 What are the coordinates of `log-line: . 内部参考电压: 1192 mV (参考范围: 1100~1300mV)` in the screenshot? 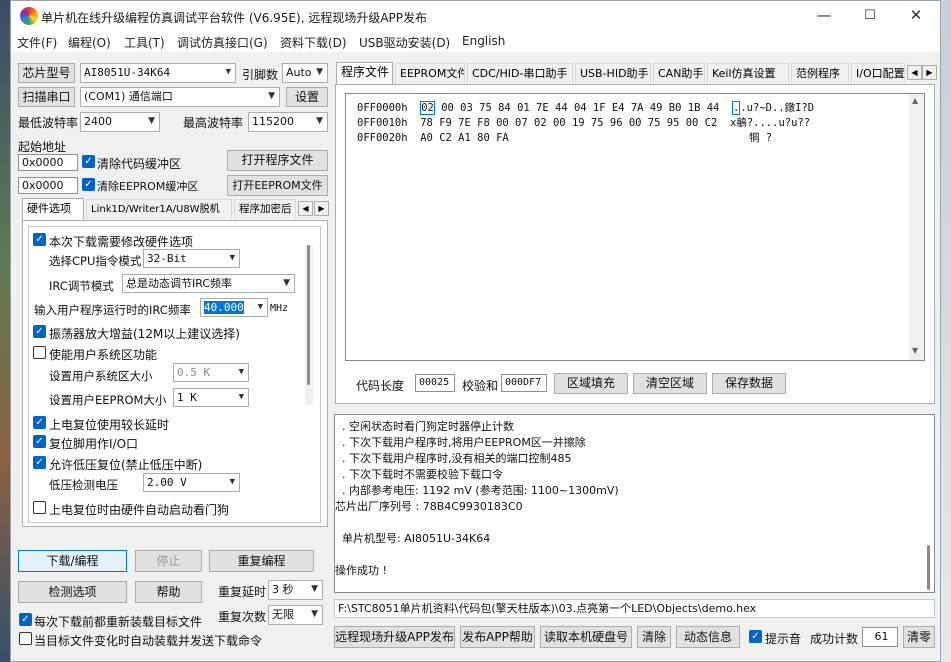 It's located at (477, 490).